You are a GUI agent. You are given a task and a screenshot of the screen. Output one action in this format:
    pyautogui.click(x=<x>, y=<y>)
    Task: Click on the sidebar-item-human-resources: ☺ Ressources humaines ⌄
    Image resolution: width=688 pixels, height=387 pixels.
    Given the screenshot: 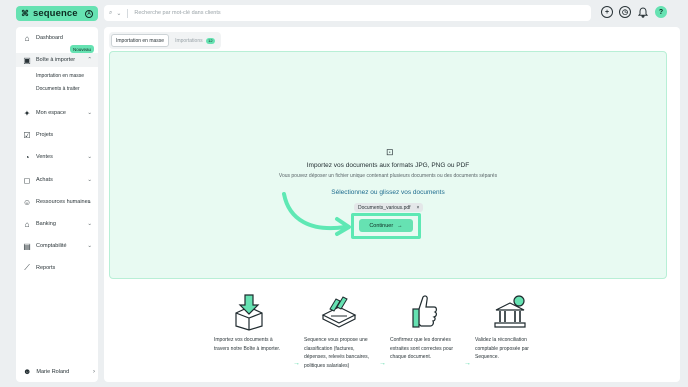 What is the action you would take?
    pyautogui.click(x=57, y=202)
    